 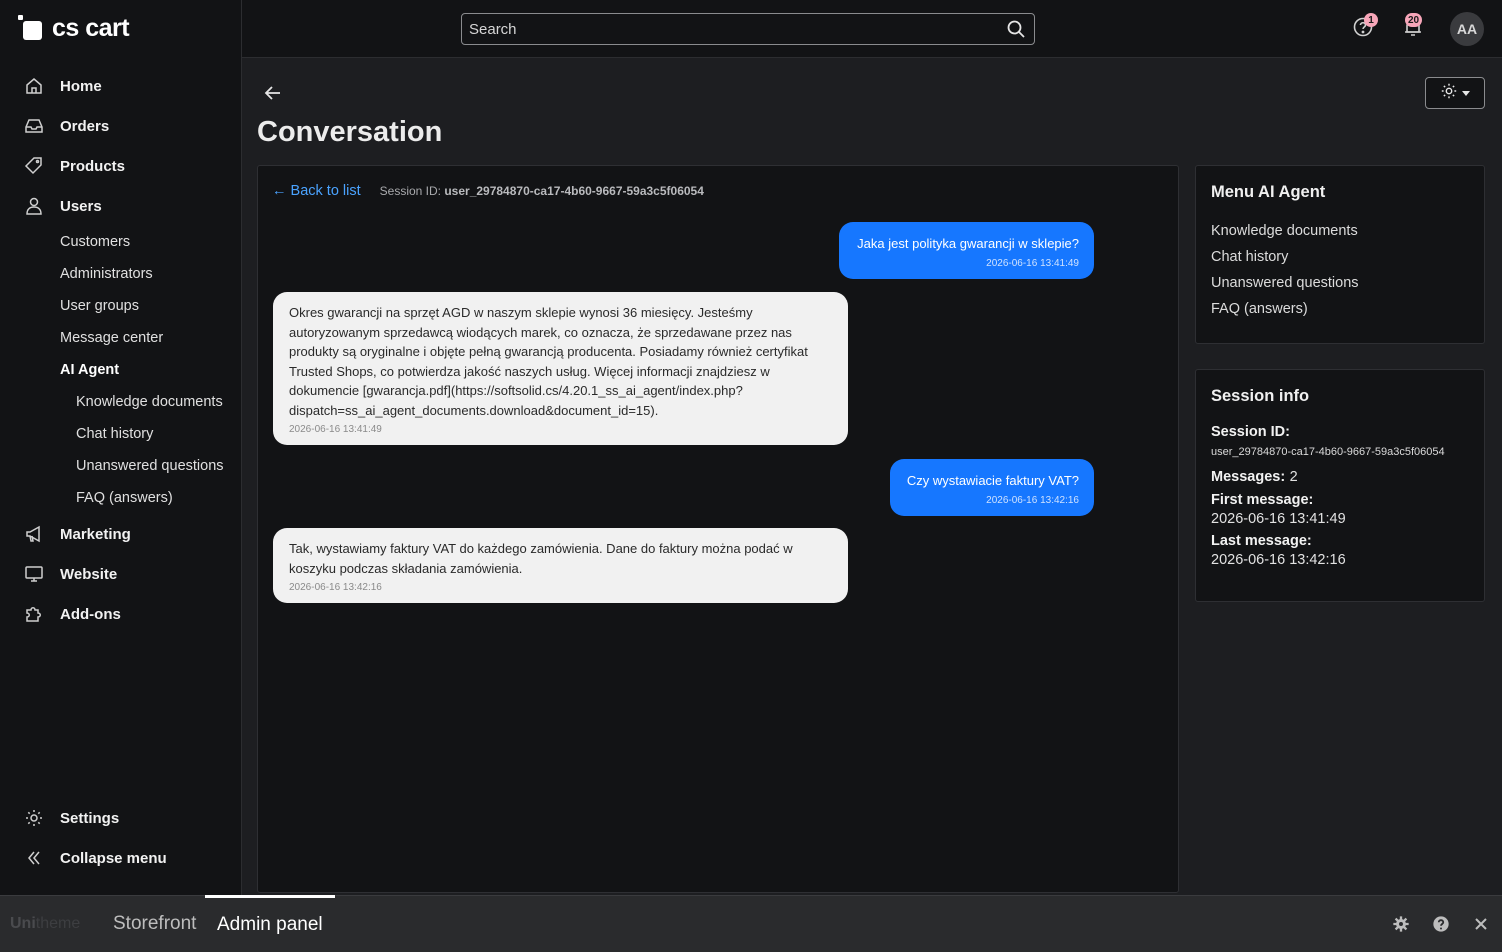 I want to click on sidebar-item-faq-answers: FAQ (answers), so click(x=118, y=498).